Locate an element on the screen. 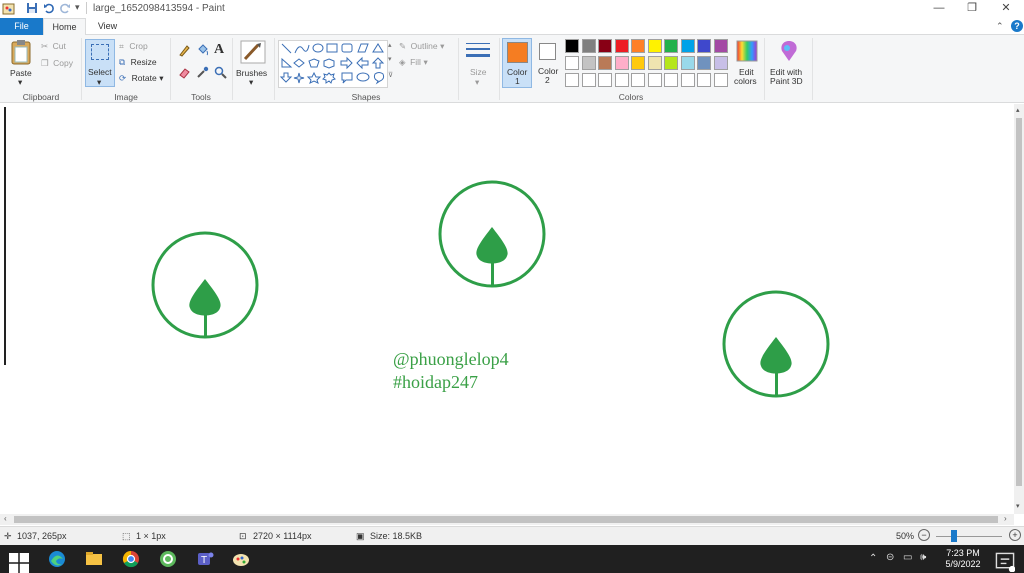 The height and width of the screenshot is (573, 1024). fill-bucket-icon is located at coordinates (202, 51).